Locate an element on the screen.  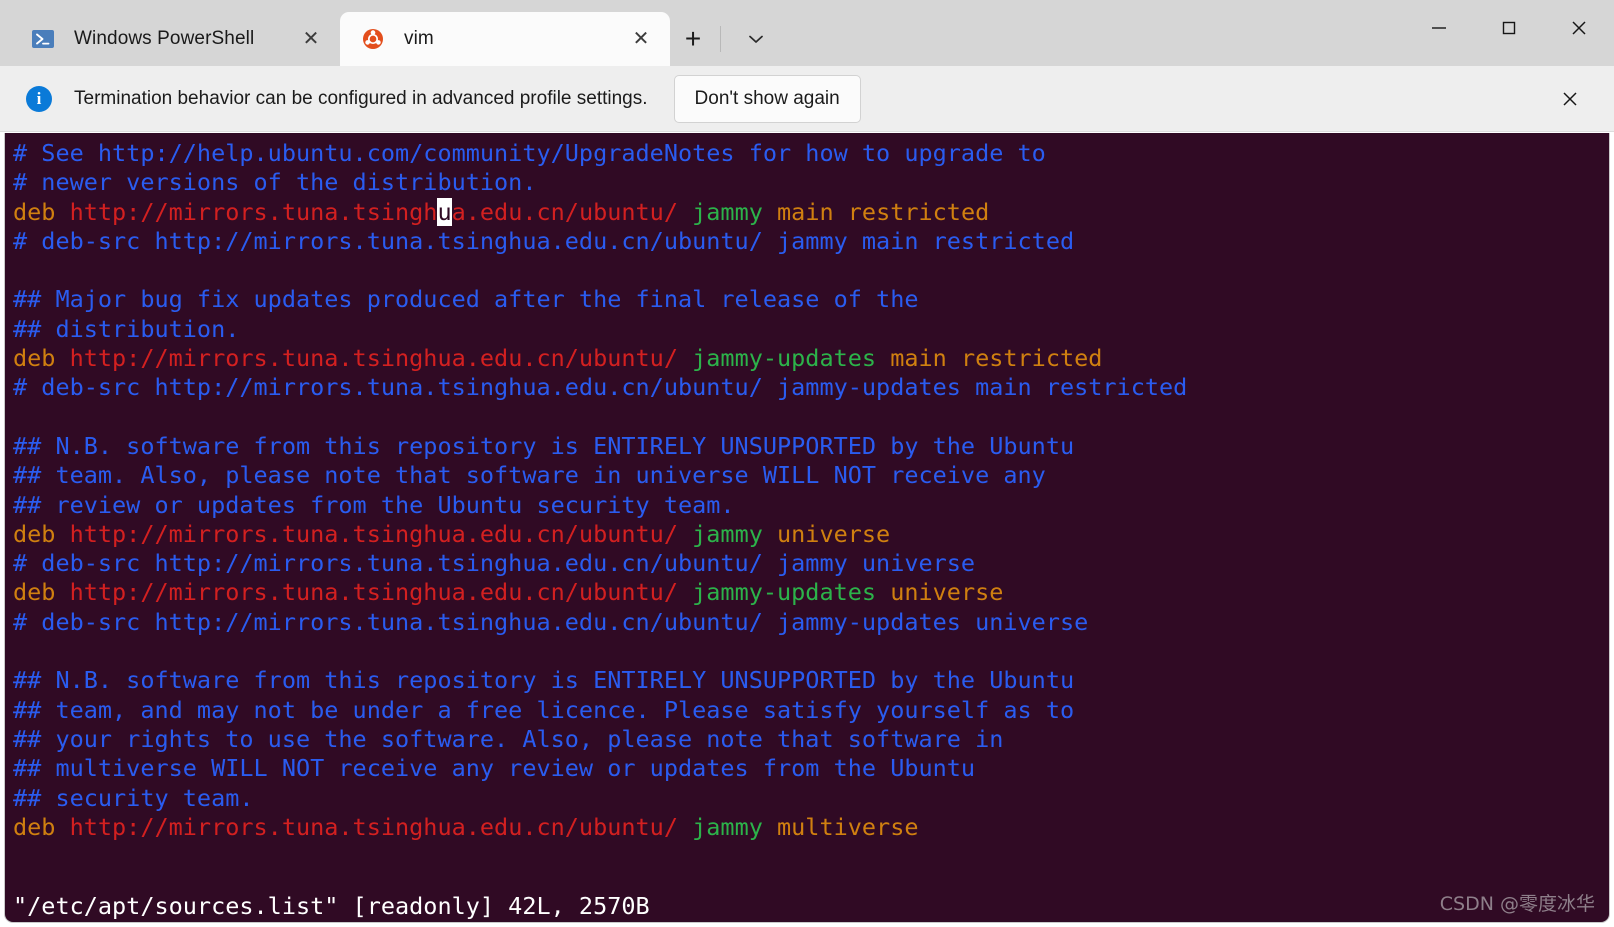
tab-vim: vim ✕ is located at coordinates (505, 39).